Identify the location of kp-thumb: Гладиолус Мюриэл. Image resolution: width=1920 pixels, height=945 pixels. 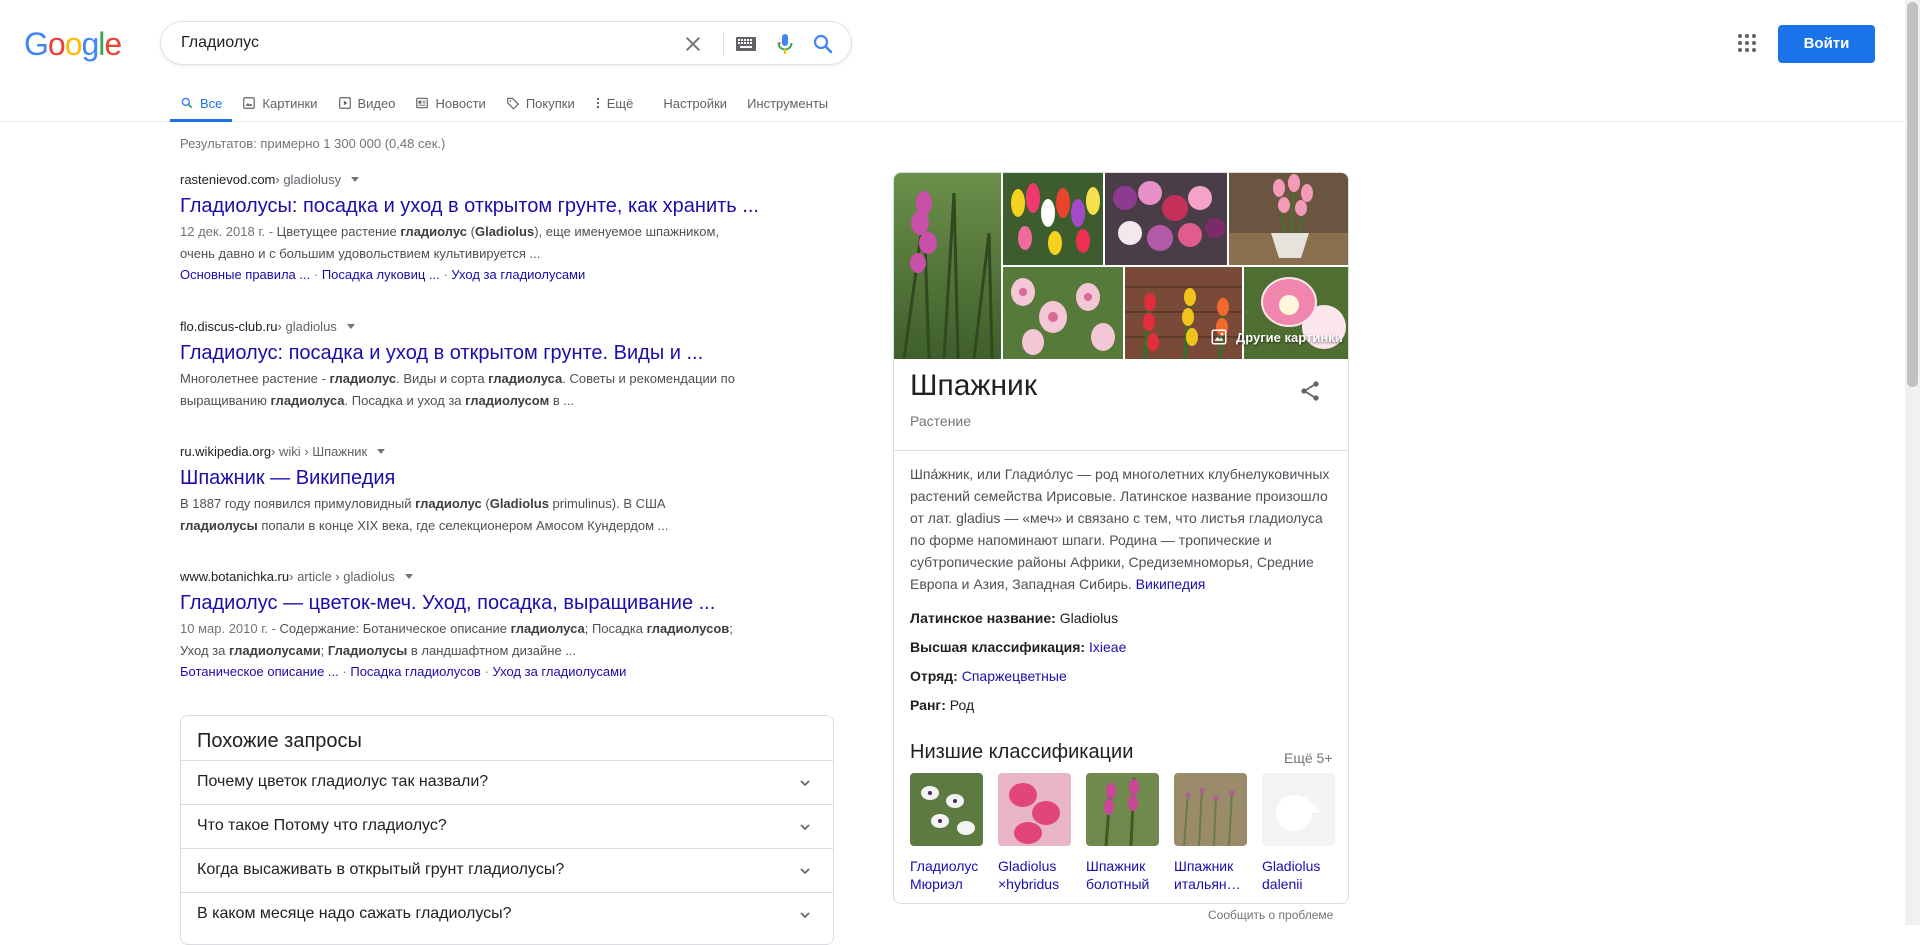
(946, 833).